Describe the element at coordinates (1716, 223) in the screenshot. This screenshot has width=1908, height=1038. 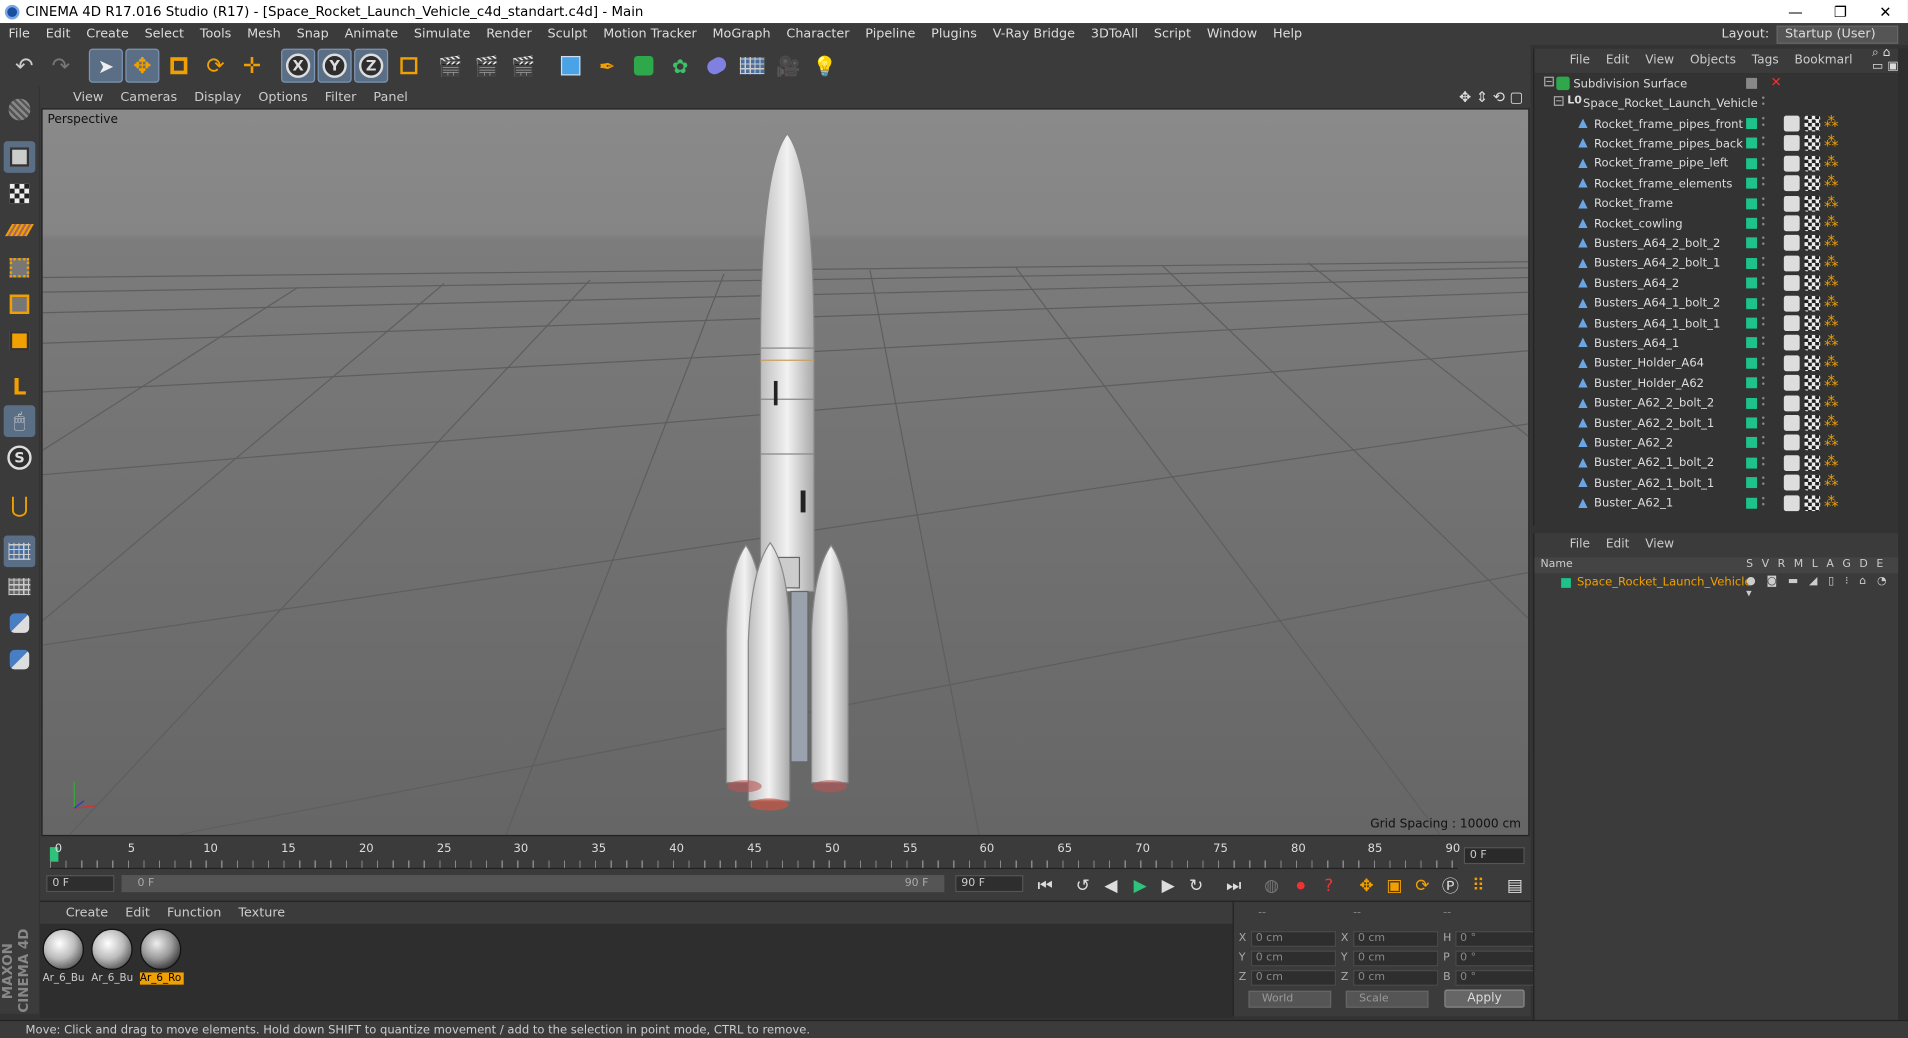
I see `tree-row-object: ▲ Rocket_cowling • • ⁂` at that location.